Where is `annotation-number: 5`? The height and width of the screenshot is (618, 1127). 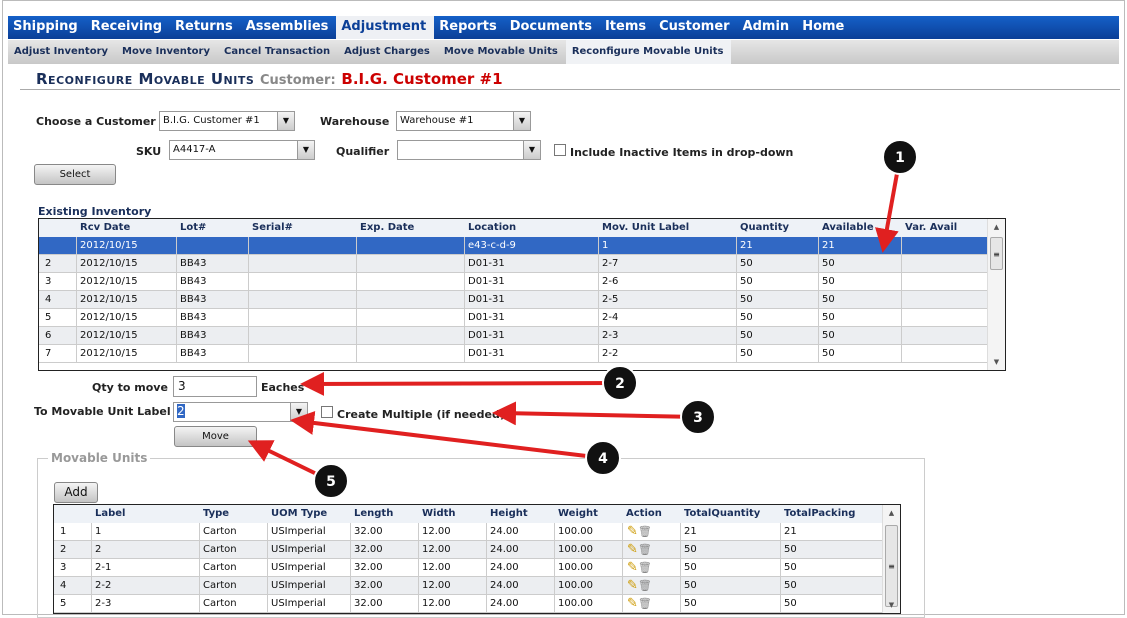 annotation-number: 5 is located at coordinates (331, 482).